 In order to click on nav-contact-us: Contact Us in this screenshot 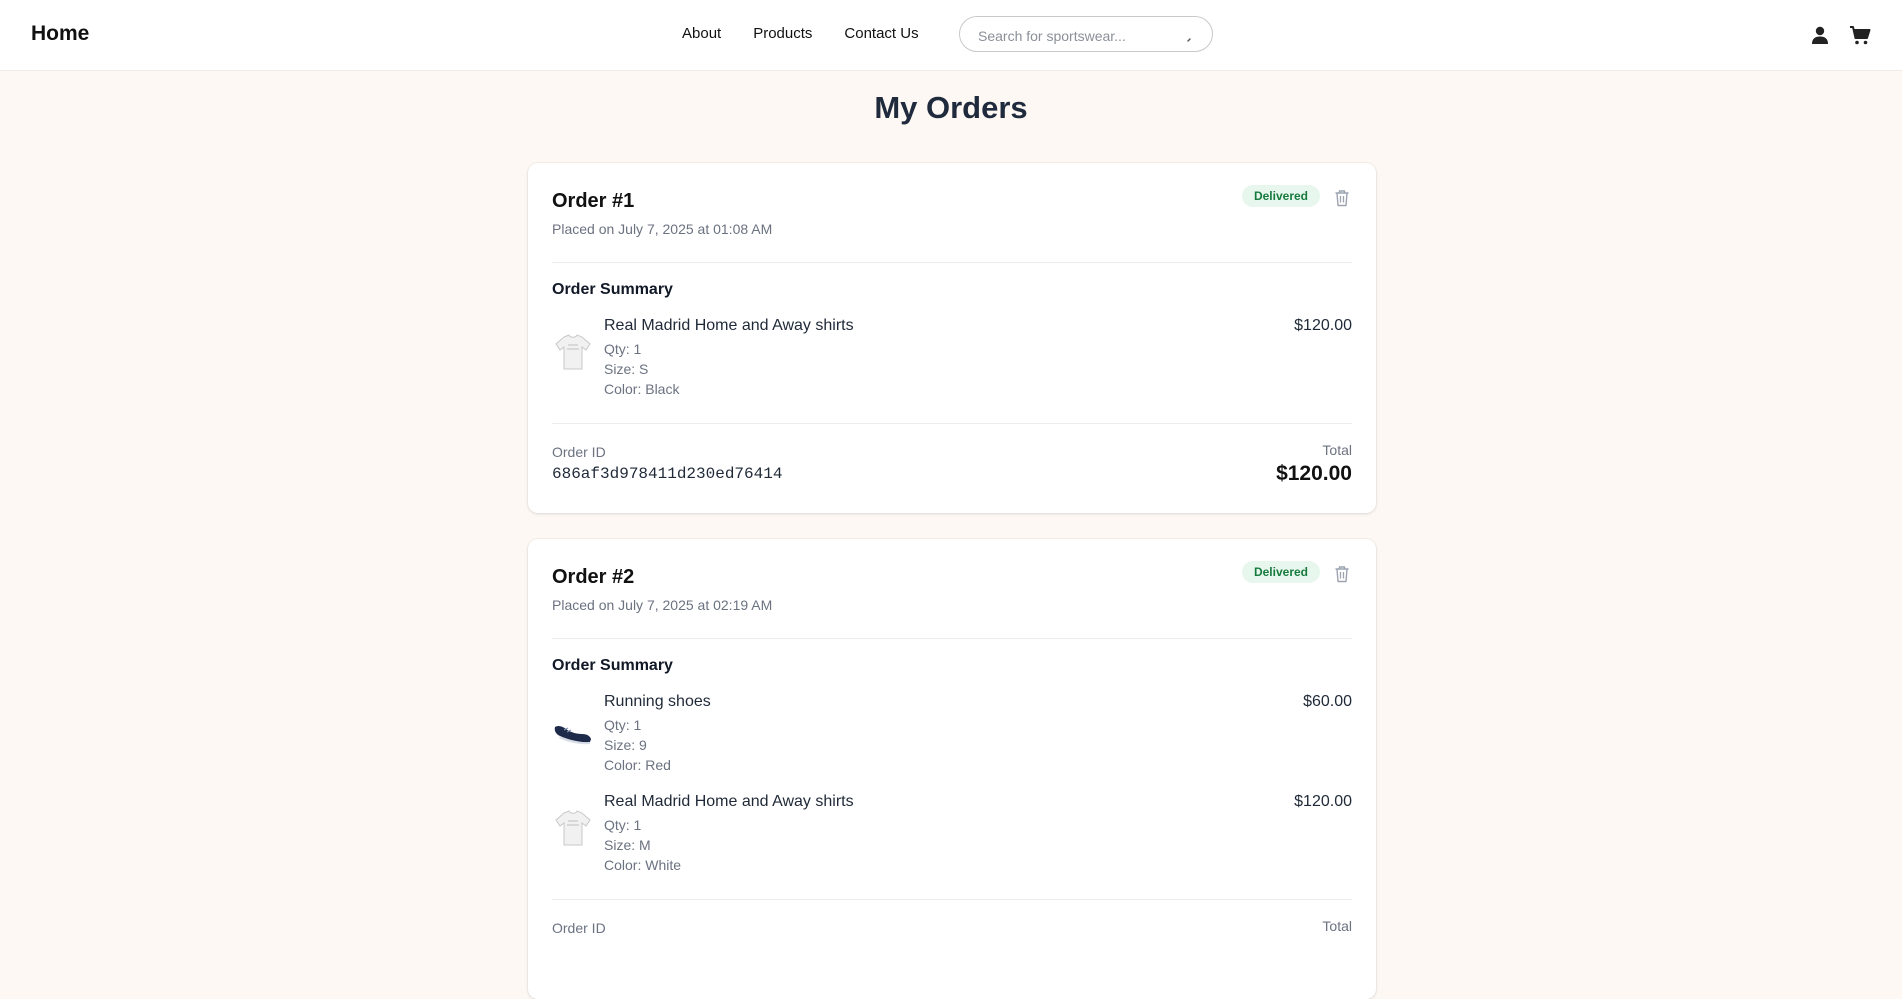, I will do `click(881, 33)`.